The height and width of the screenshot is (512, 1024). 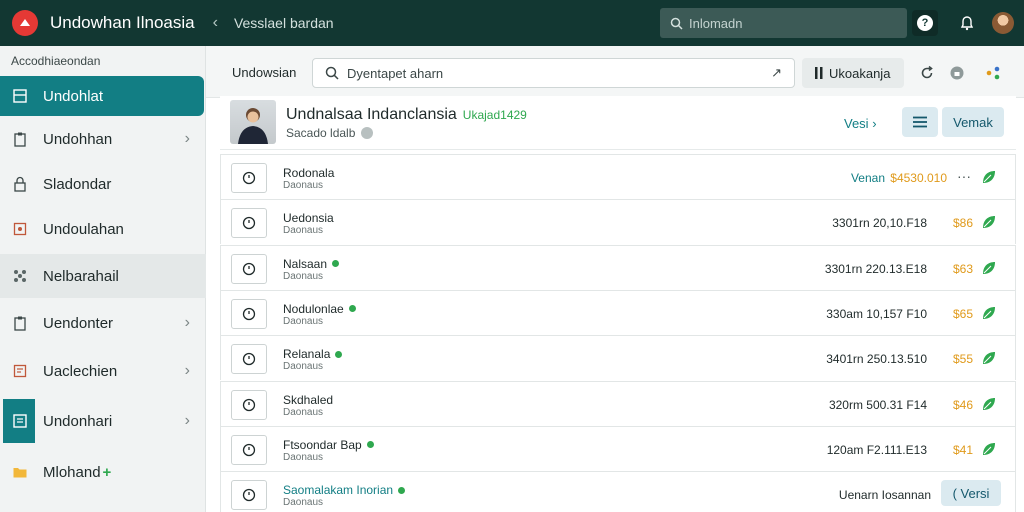 What do you see at coordinates (876, 449) in the screenshot?
I see `row-meta: 120am F2.111.E13` at bounding box center [876, 449].